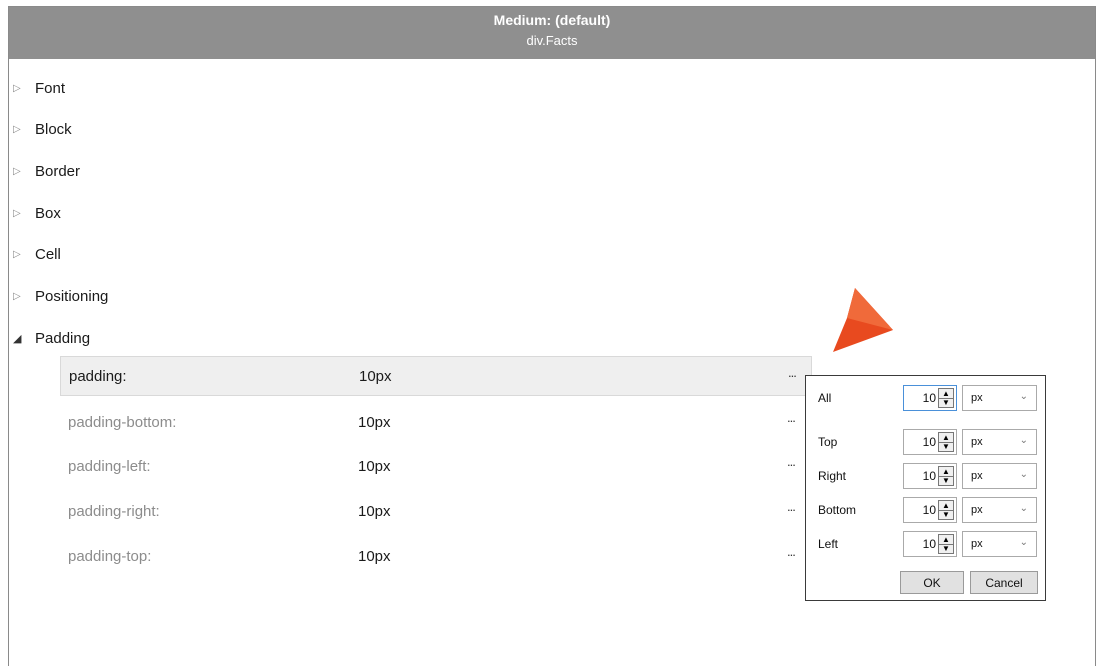 Image resolution: width=1106 pixels, height=666 pixels. I want to click on padding-right-row: Right 10 ▲ ▼ px ⌄, so click(925, 476).